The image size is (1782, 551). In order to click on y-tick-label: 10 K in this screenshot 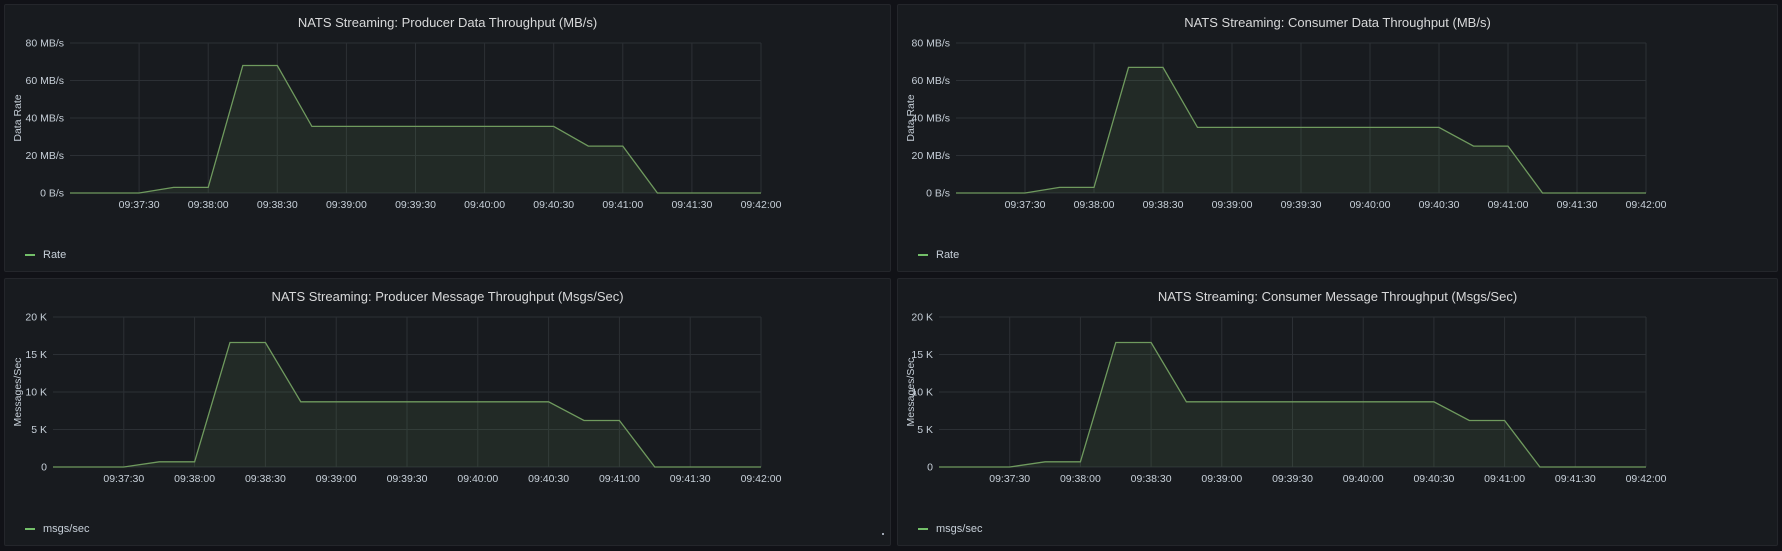, I will do `click(36, 393)`.